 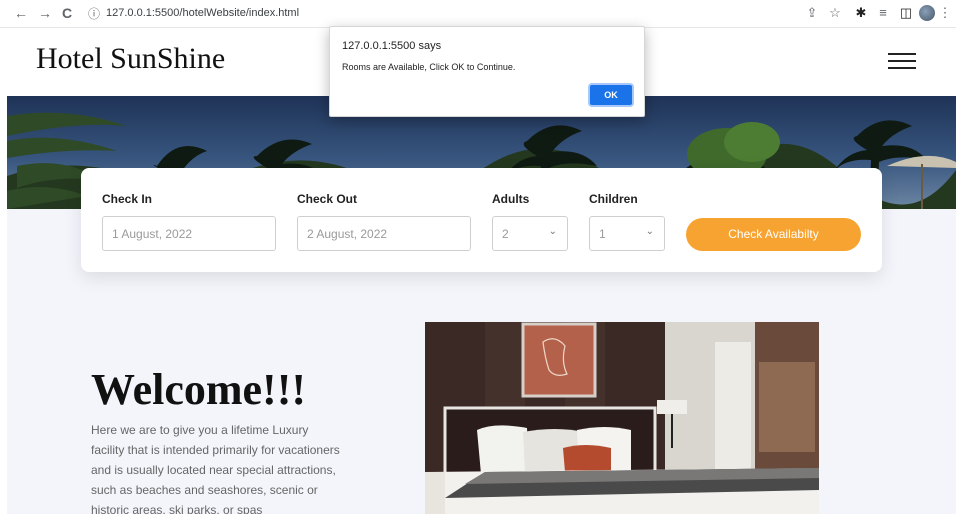 I want to click on reload-icon: C, so click(x=67, y=13).